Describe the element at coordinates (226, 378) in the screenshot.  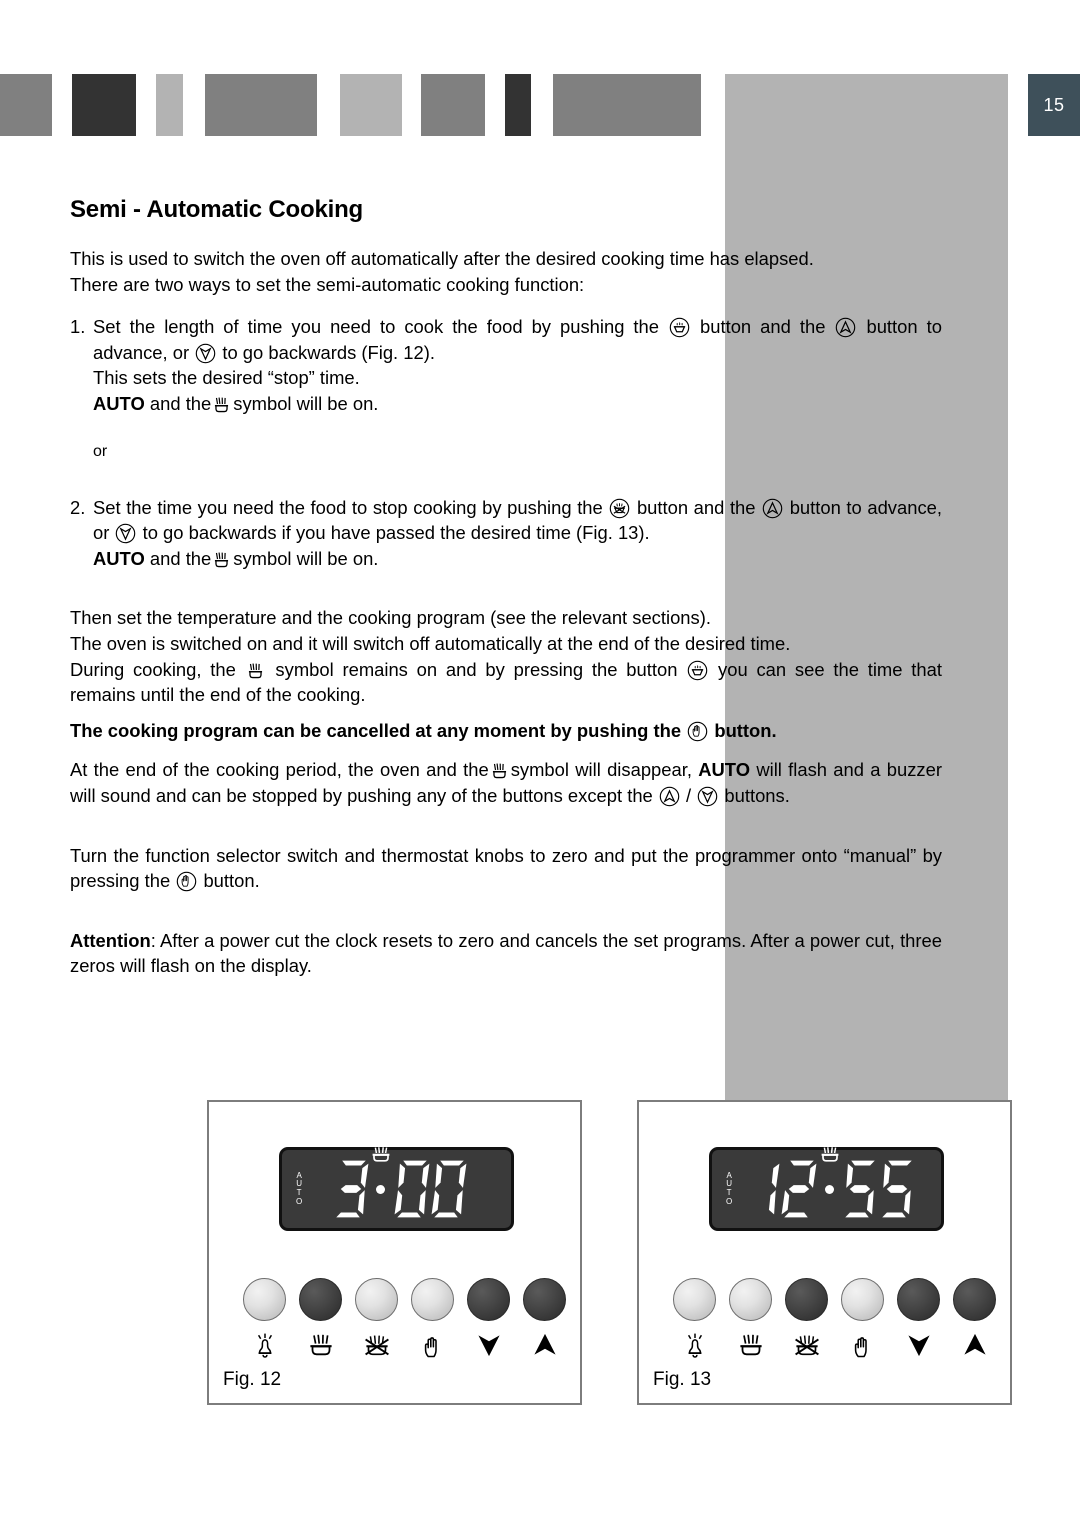
I see `step-1-sub-1: This sets the desired “stop” time.` at that location.